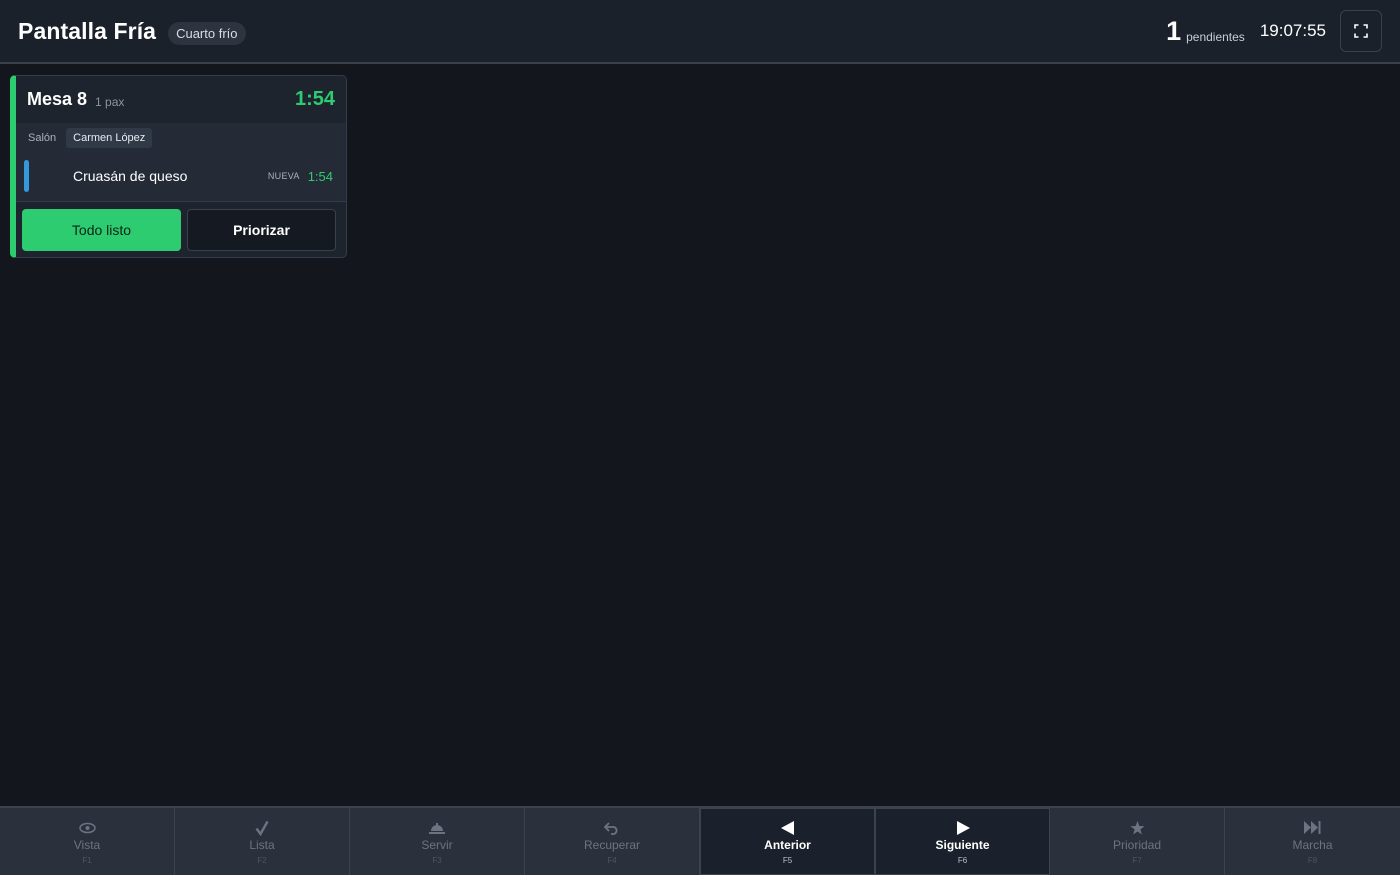  I want to click on fkey-shortcut: F2, so click(262, 860).